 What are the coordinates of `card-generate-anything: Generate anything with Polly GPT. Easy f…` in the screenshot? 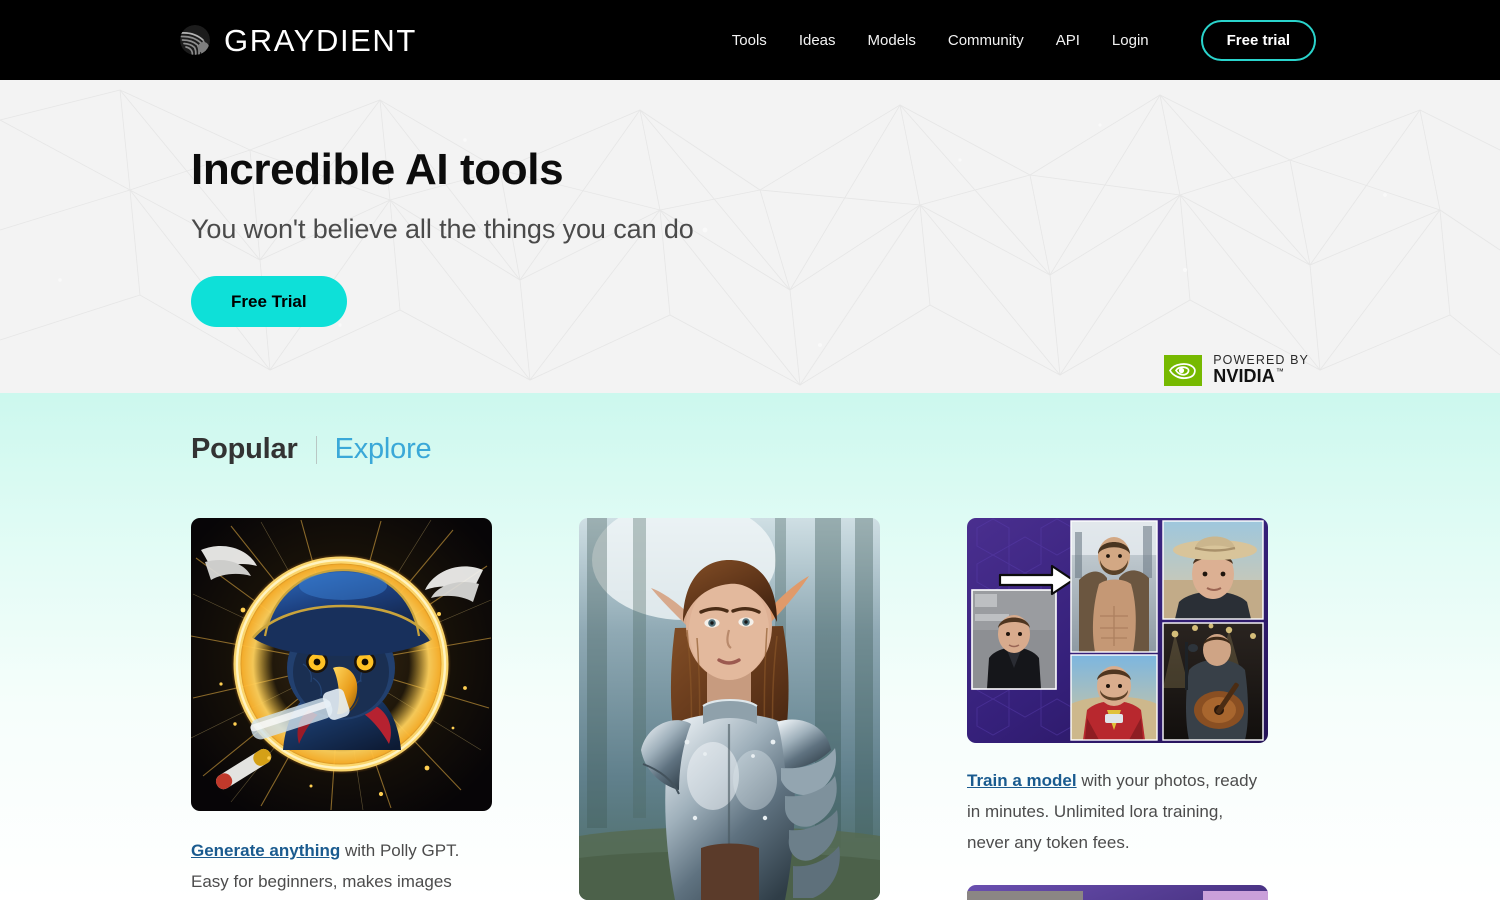 It's located at (341, 709).